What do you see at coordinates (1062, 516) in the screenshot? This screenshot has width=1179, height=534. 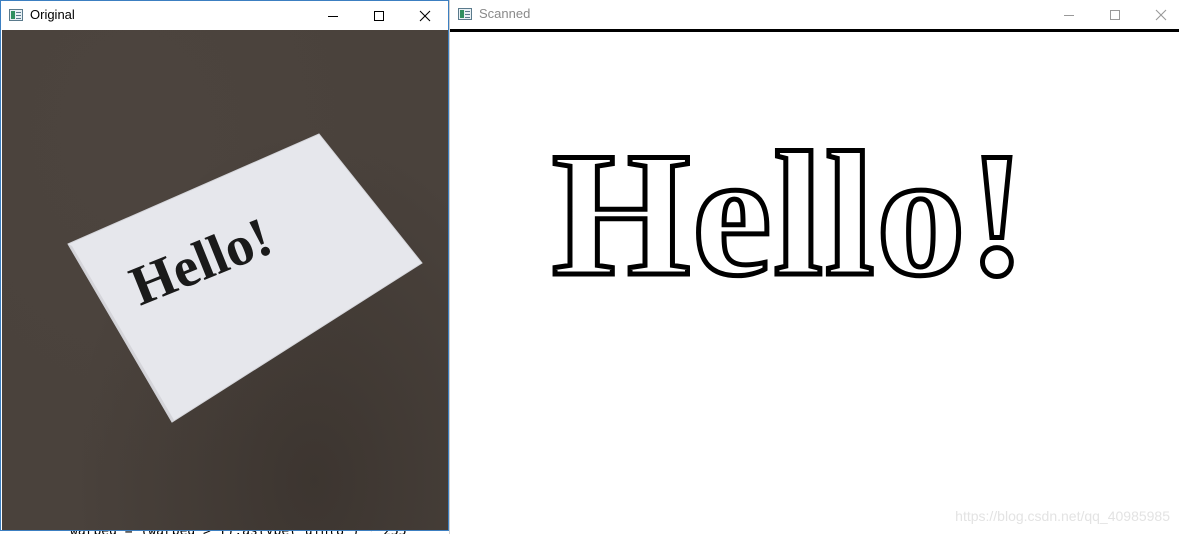 I see `watermark-text: https://blog.csdn.net/qq_40985985` at bounding box center [1062, 516].